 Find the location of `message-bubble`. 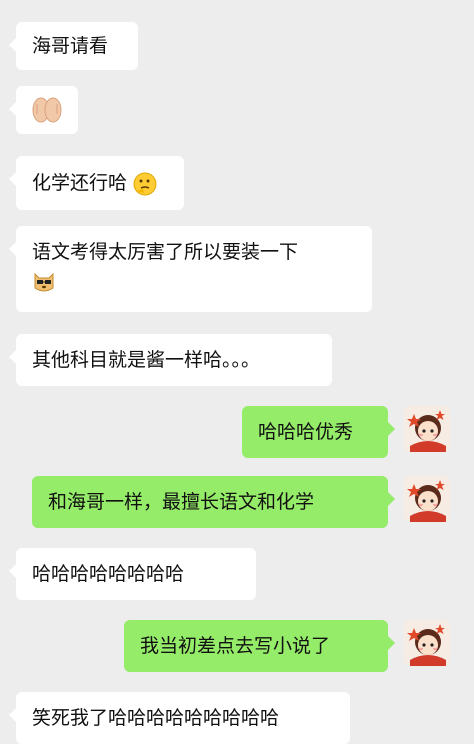

message-bubble is located at coordinates (43, 110).